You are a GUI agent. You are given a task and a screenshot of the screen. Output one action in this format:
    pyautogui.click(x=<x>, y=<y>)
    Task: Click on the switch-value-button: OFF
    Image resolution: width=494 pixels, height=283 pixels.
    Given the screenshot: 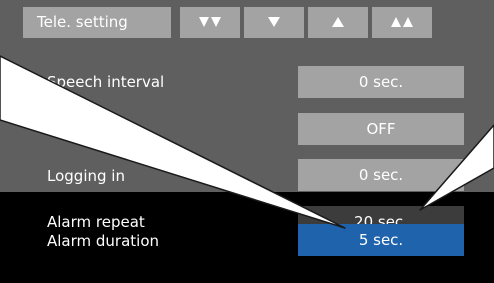 What is the action you would take?
    pyautogui.click(x=381, y=129)
    